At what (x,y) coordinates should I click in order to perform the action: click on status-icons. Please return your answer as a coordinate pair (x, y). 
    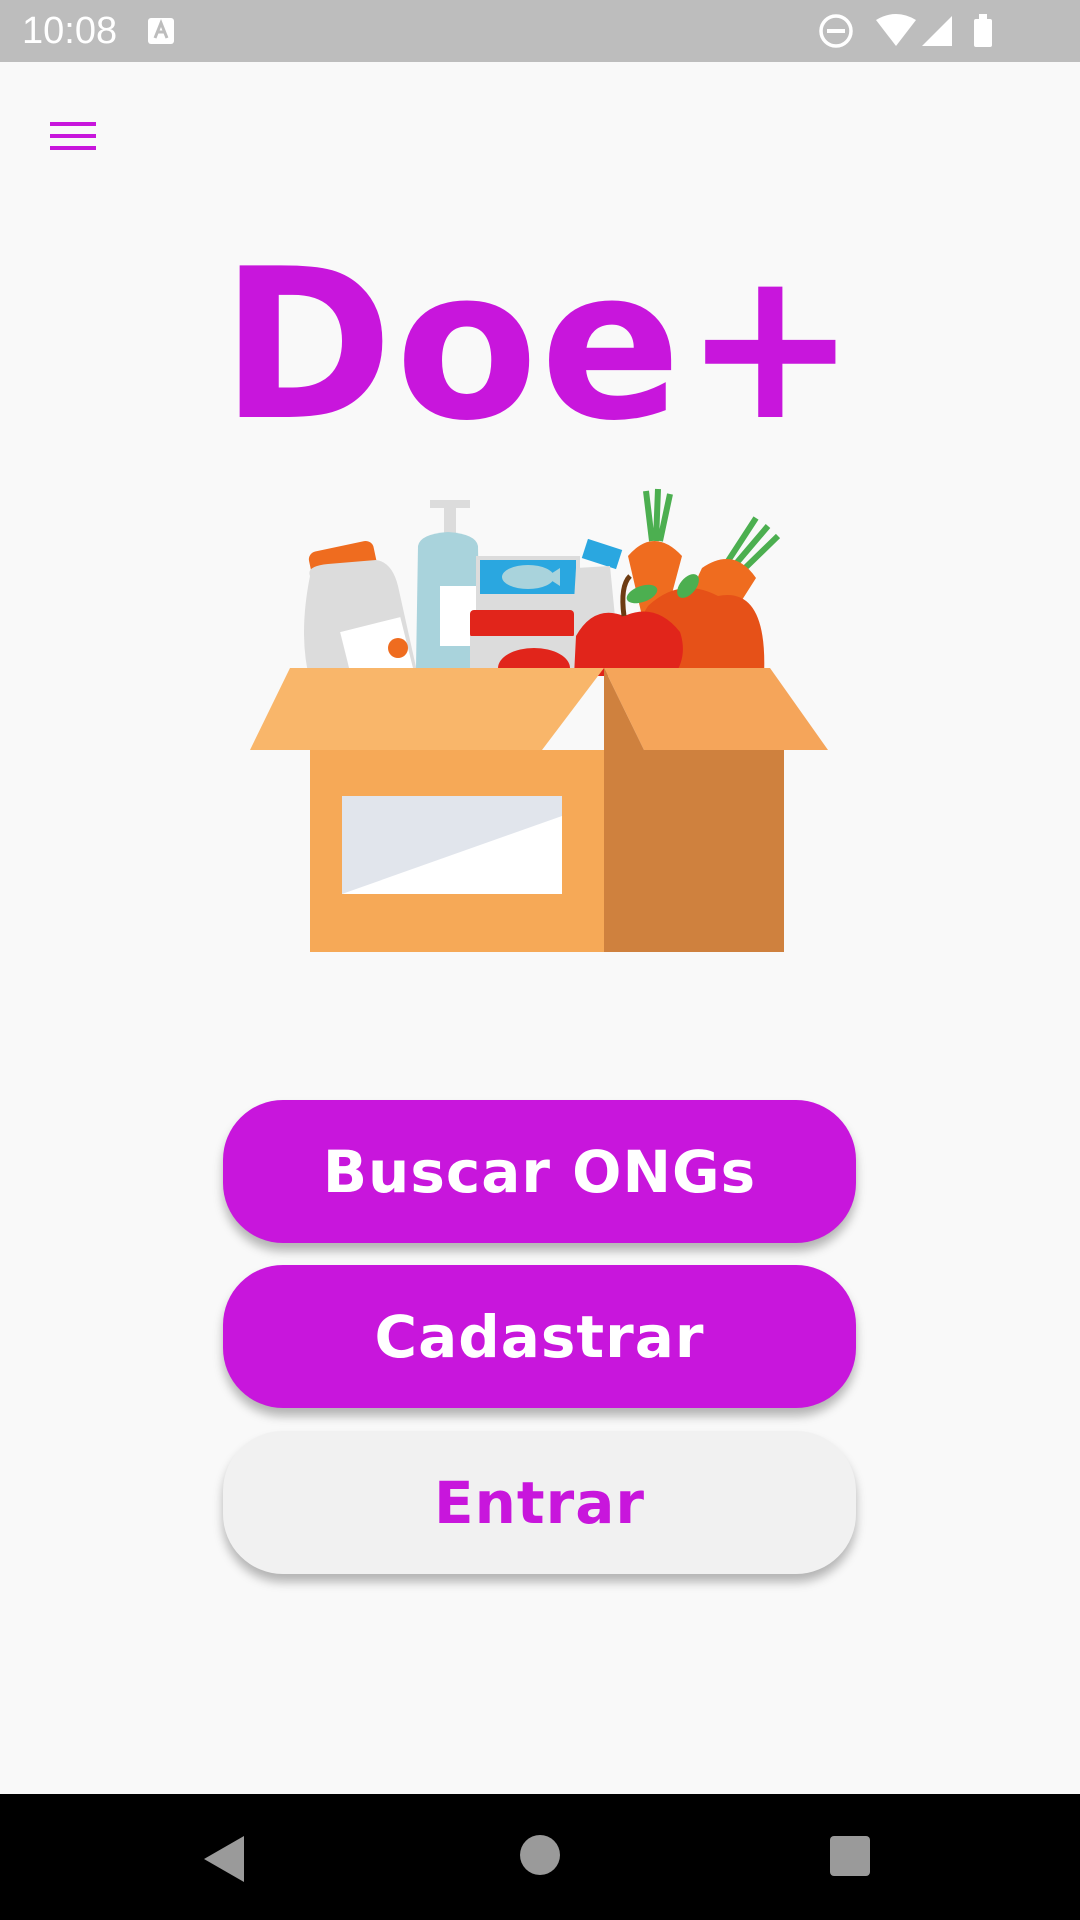
    Looking at the image, I should click on (905, 31).